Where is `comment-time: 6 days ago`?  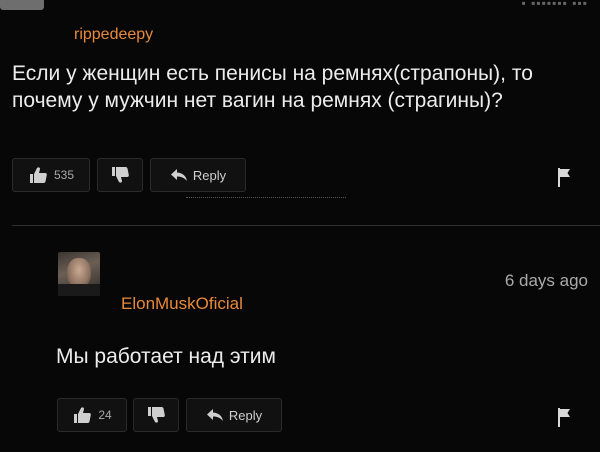 comment-time: 6 days ago is located at coordinates (546, 280).